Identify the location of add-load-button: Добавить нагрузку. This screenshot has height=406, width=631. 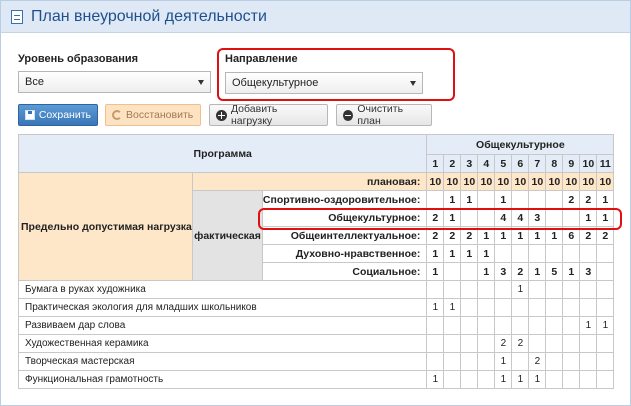
(268, 115).